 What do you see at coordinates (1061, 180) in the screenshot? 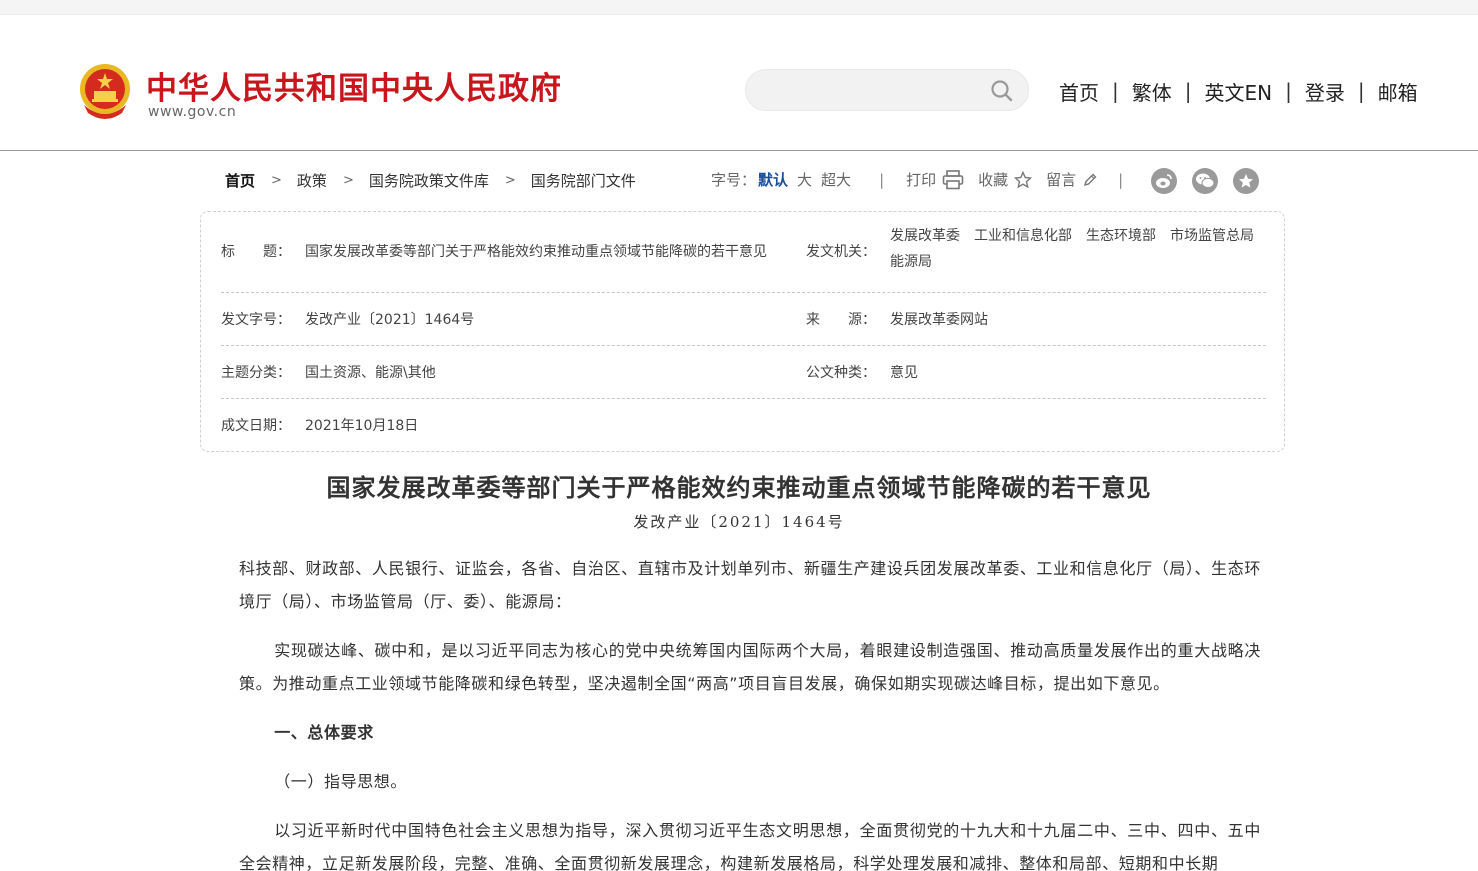
I see `comment-label: 留言` at bounding box center [1061, 180].